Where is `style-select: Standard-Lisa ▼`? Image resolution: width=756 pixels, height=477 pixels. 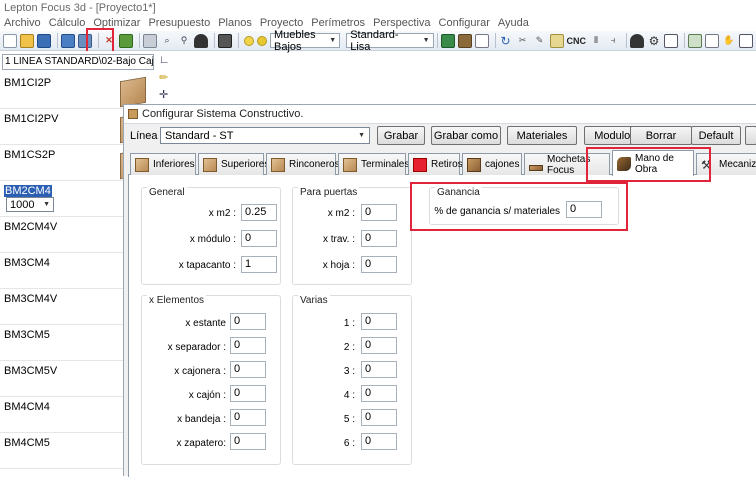 style-select: Standard-Lisa ▼ is located at coordinates (390, 41).